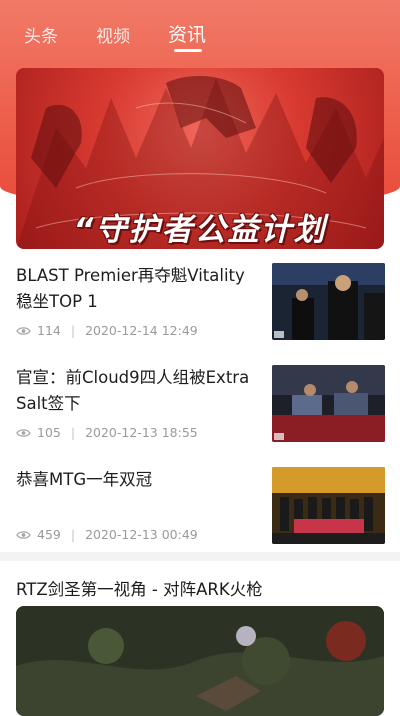 The image size is (400, 716). Describe the element at coordinates (141, 330) in the screenshot. I see `publish-time: 2020-12-14 12:49` at that location.